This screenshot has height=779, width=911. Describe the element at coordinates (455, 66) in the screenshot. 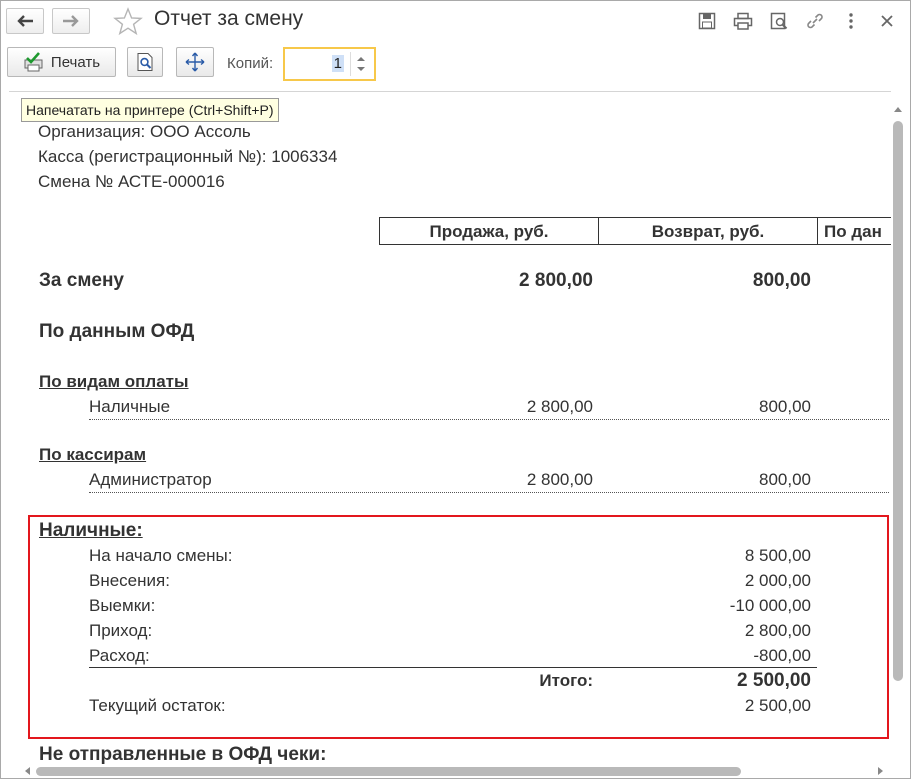

I see `toolbar: Печать Копий: 1` at that location.